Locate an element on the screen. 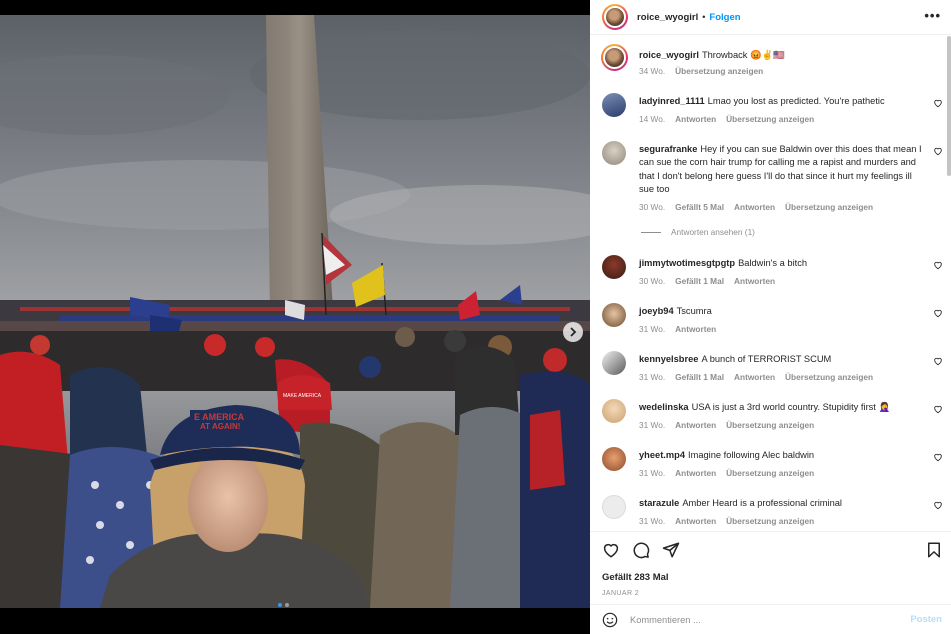  emoji-icon is located at coordinates (610, 620).